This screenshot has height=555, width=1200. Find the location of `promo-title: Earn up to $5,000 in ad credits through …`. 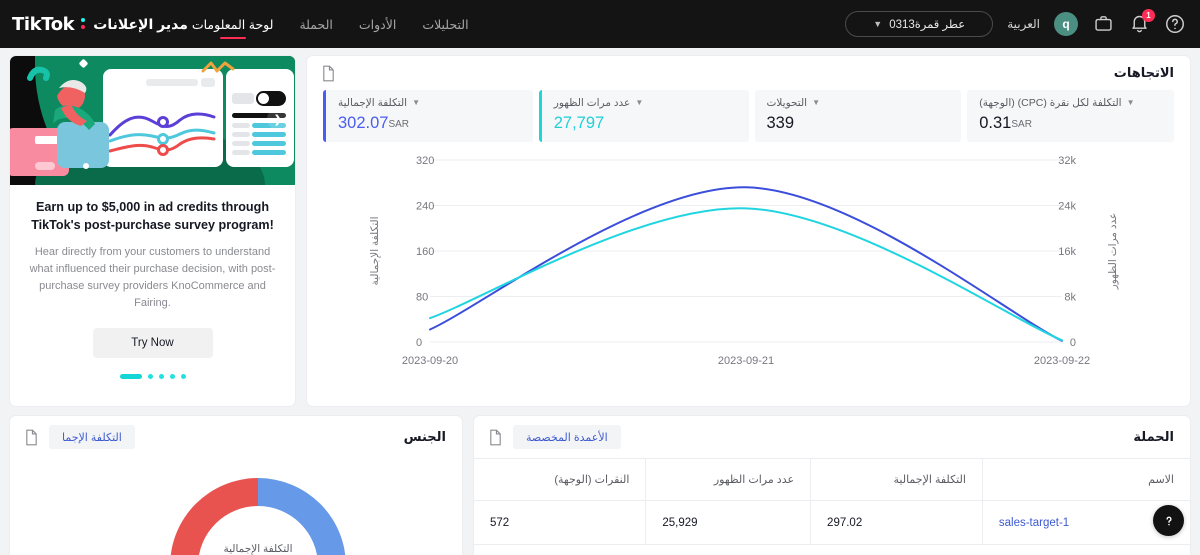

promo-title: Earn up to $5,000 in ad credits through … is located at coordinates (152, 216).